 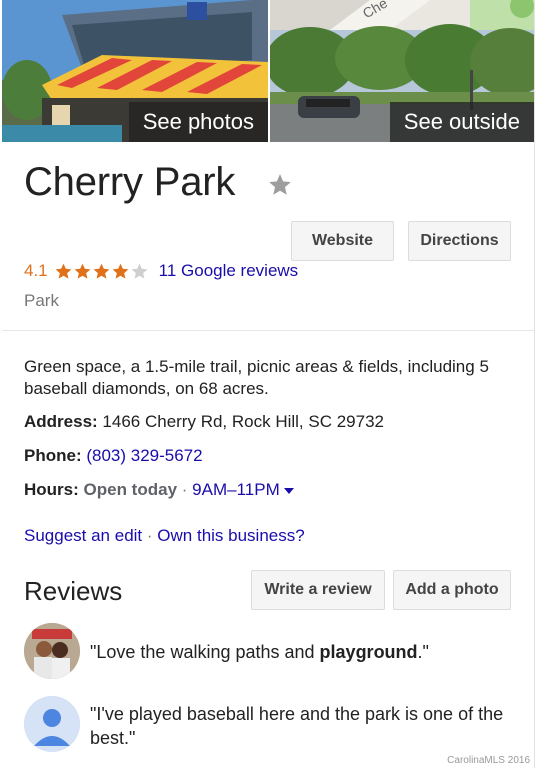 I want to click on hours-line: Hours: Open today · 9AM–11PM, so click(x=159, y=490).